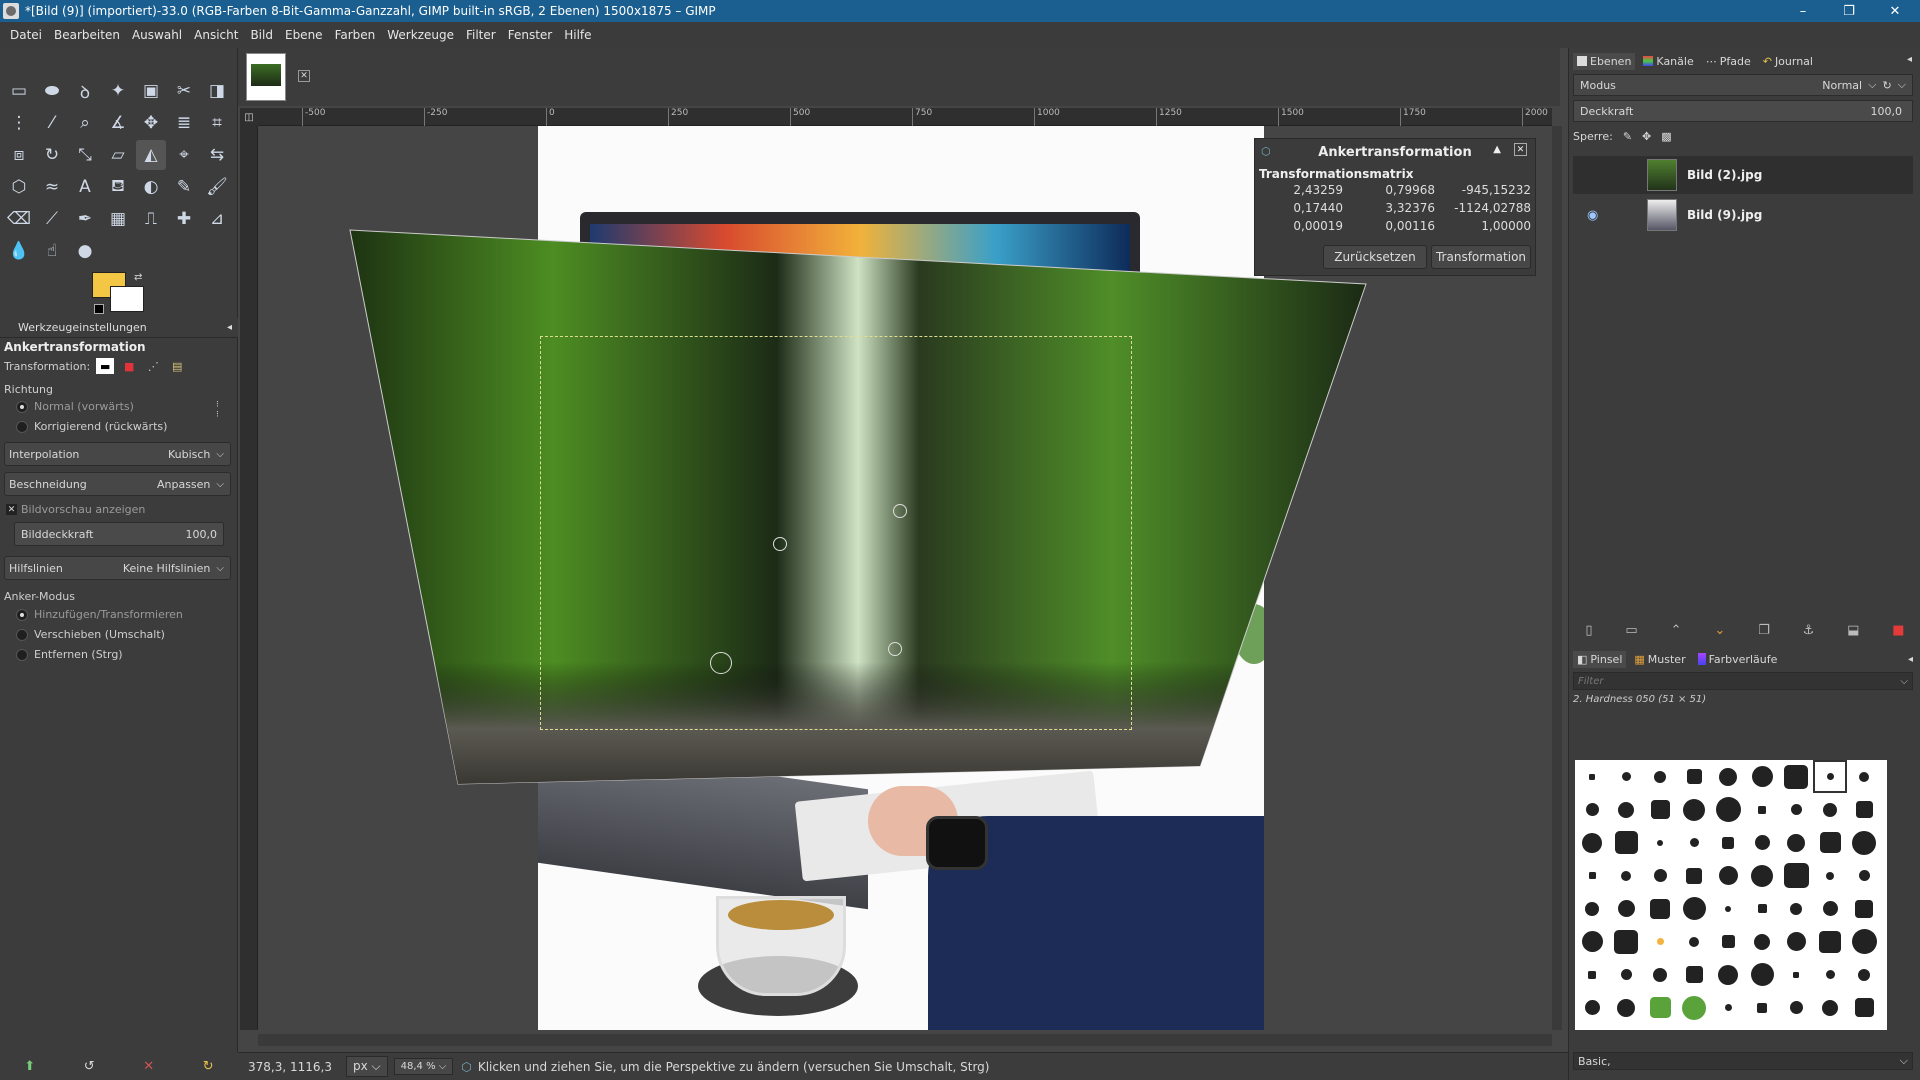 The height and width of the screenshot is (1080, 1920). What do you see at coordinates (19, 123) in the screenshot?
I see `paths-icon: ⋮` at bounding box center [19, 123].